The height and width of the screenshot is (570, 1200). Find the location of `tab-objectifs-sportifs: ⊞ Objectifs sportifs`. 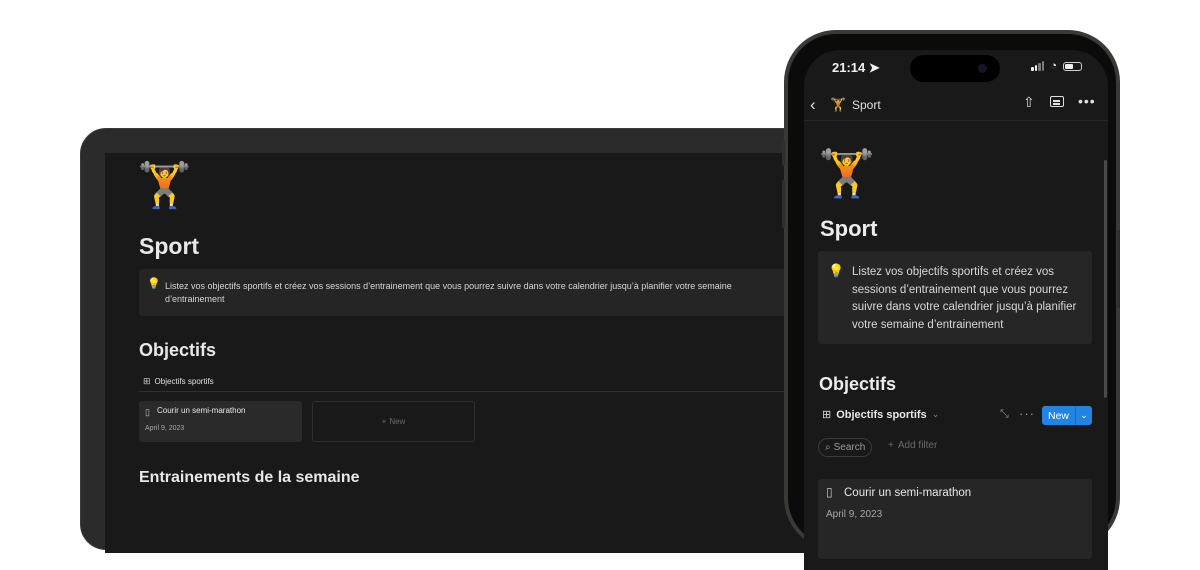

tab-objectifs-sportifs: ⊞ Objectifs sportifs is located at coordinates (178, 381).